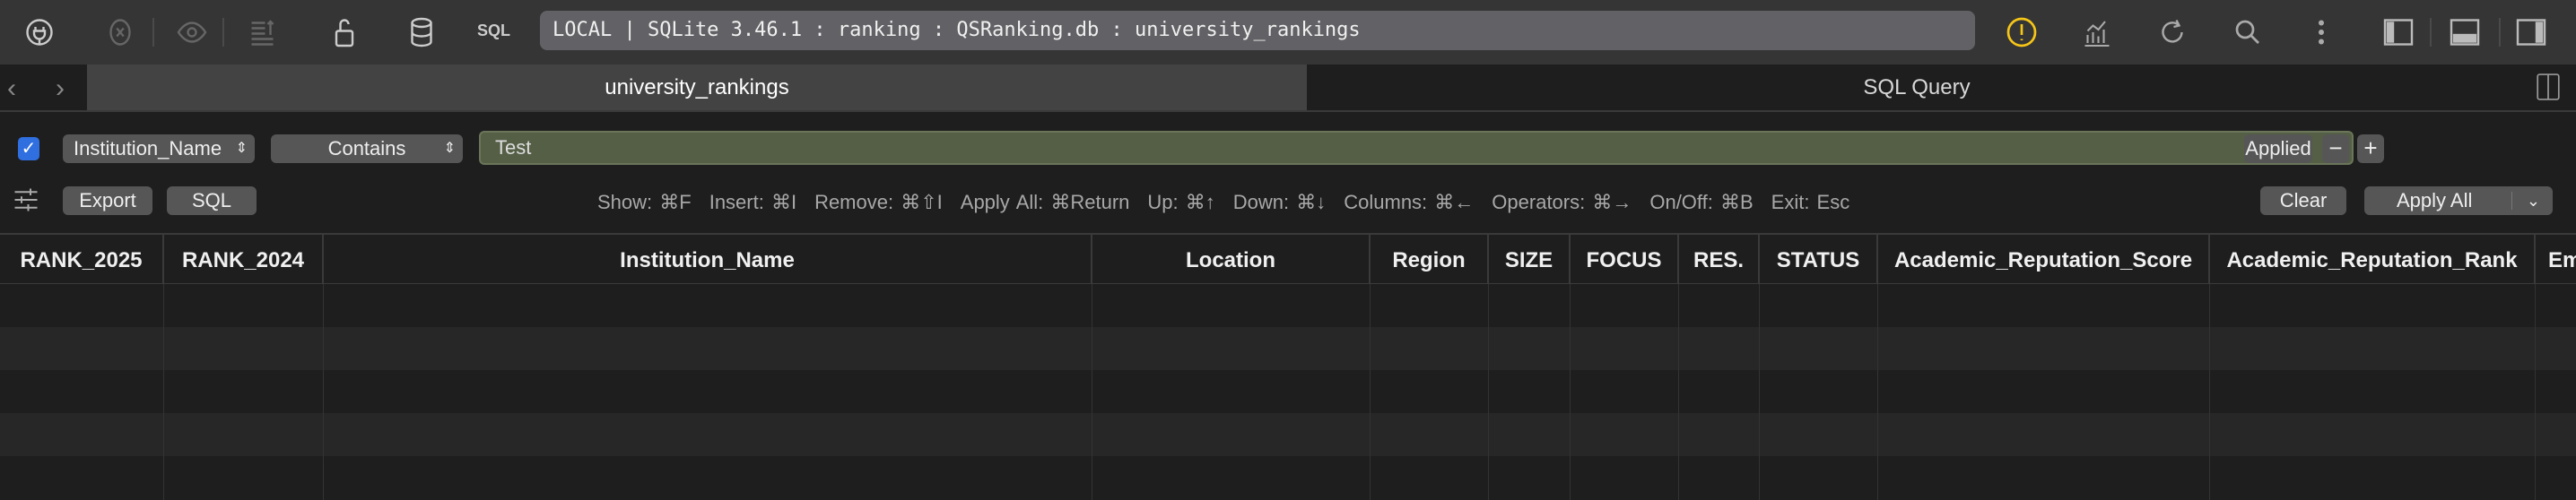 This screenshot has height=500, width=2576. What do you see at coordinates (1530, 260) in the screenshot?
I see `column-header-size: SIZE` at bounding box center [1530, 260].